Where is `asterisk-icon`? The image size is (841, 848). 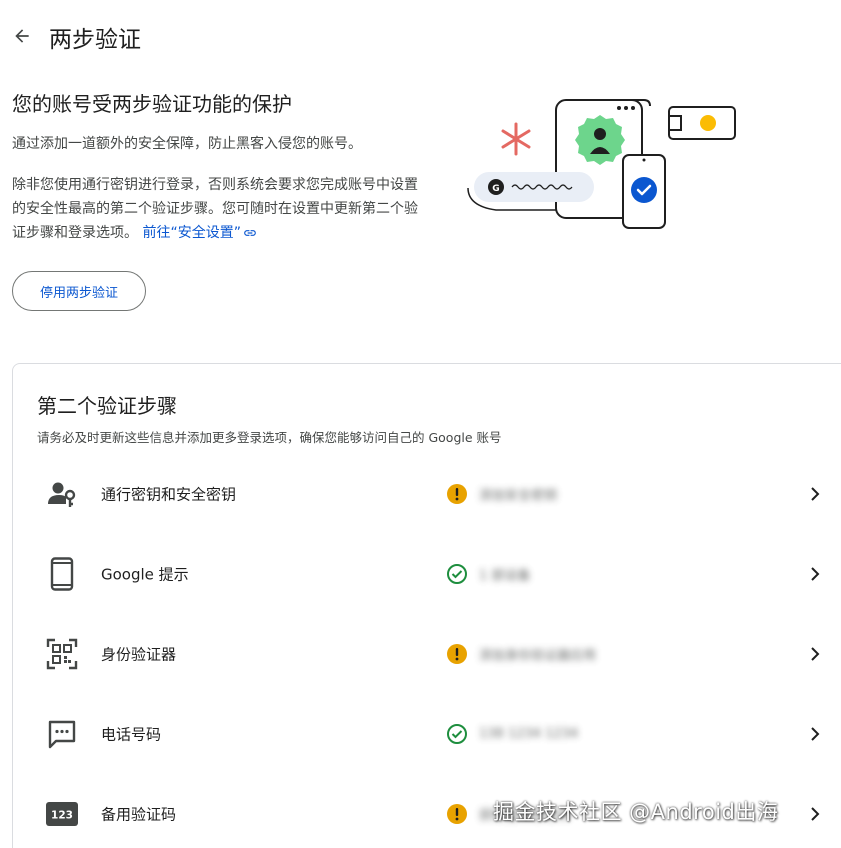
asterisk-icon is located at coordinates (516, 139).